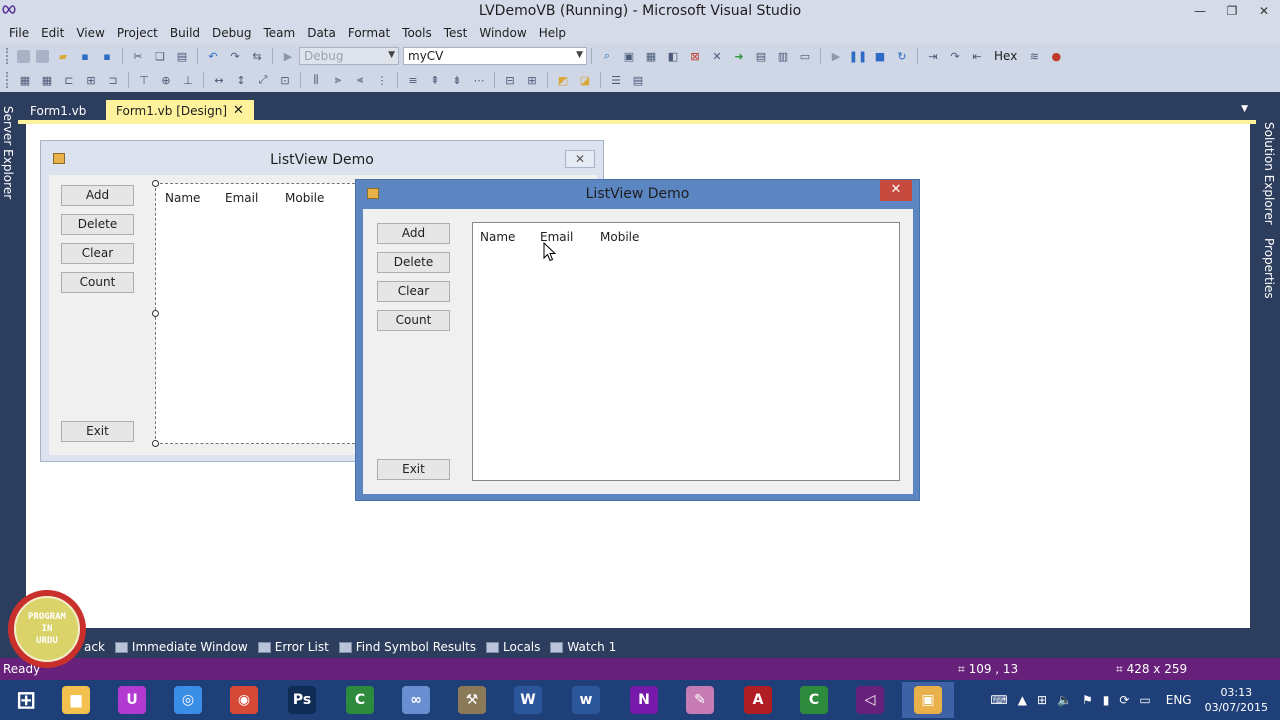  What do you see at coordinates (155, 313) in the screenshot?
I see `resize-handle` at bounding box center [155, 313].